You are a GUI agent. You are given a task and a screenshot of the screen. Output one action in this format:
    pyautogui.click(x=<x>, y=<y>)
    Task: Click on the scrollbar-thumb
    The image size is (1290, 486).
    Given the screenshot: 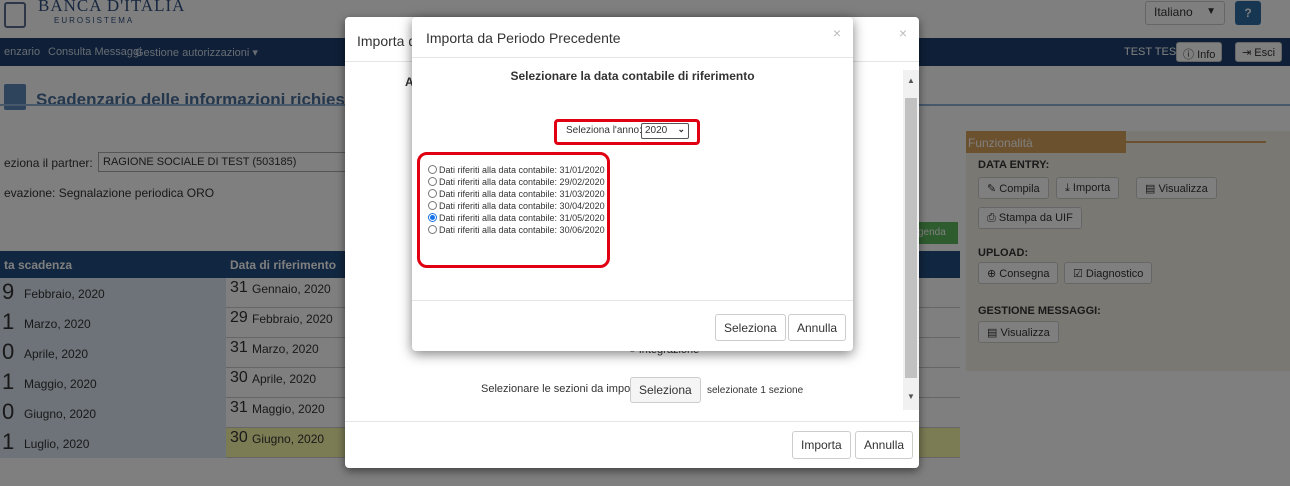 What is the action you would take?
    pyautogui.click(x=911, y=238)
    